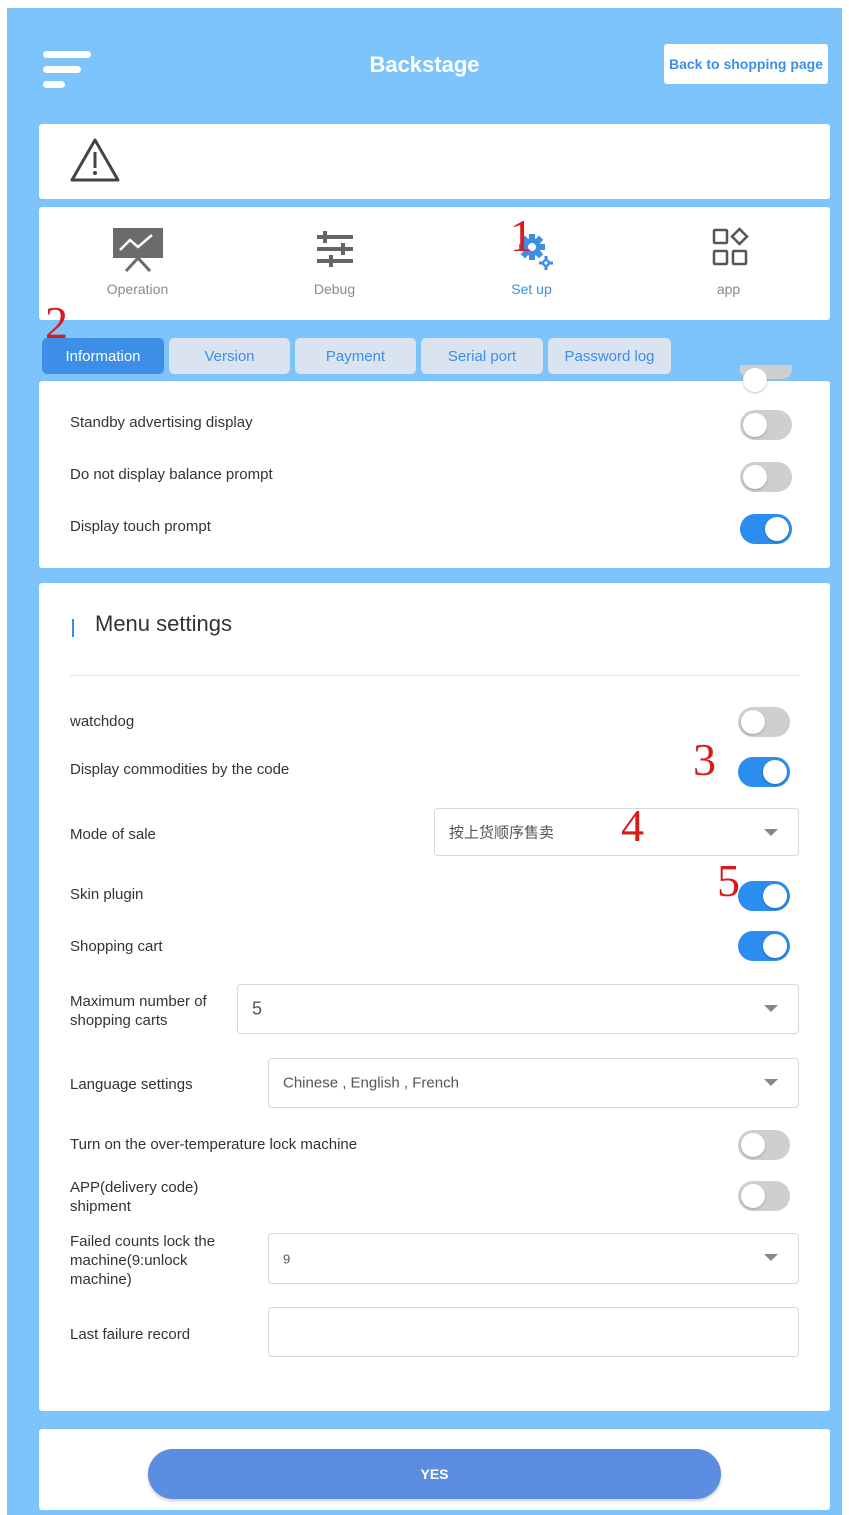 Image resolution: width=849 pixels, height=1515 pixels. I want to click on balance-prompt-toggle, so click(766, 477).